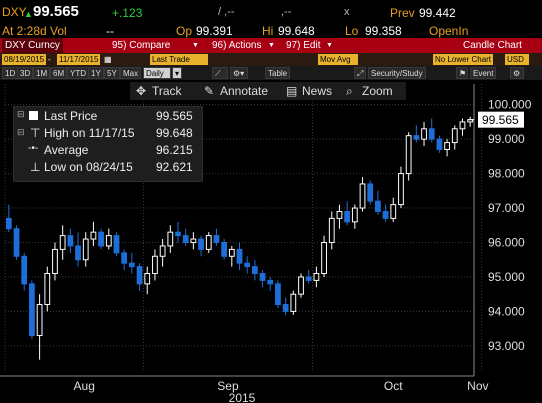  I want to click on annotate-pencil-icon: ✎, so click(209, 91).